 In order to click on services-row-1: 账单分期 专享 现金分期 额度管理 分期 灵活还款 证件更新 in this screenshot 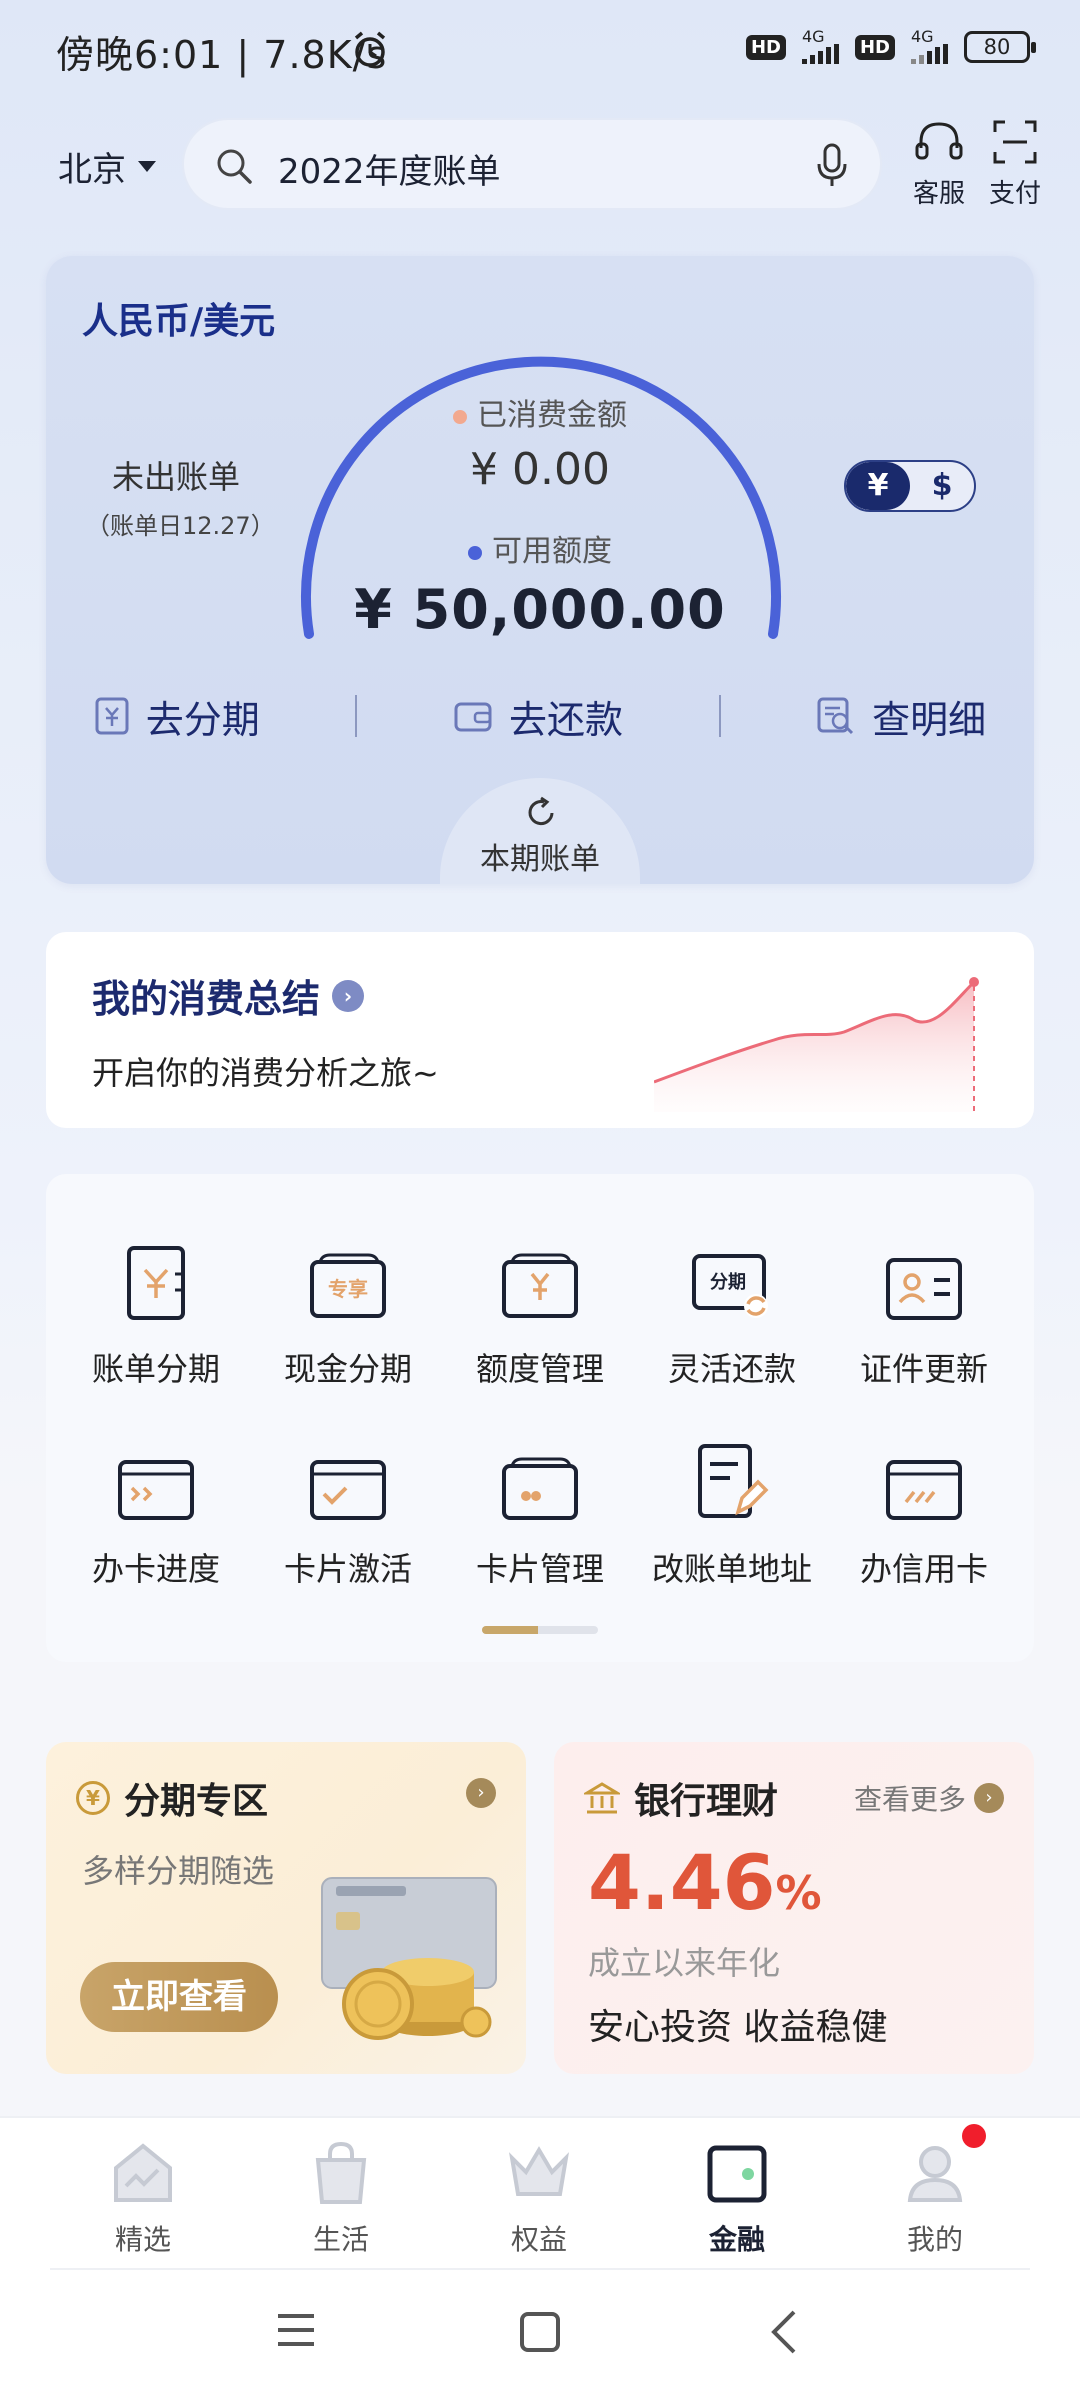, I will do `click(540, 1311)`.